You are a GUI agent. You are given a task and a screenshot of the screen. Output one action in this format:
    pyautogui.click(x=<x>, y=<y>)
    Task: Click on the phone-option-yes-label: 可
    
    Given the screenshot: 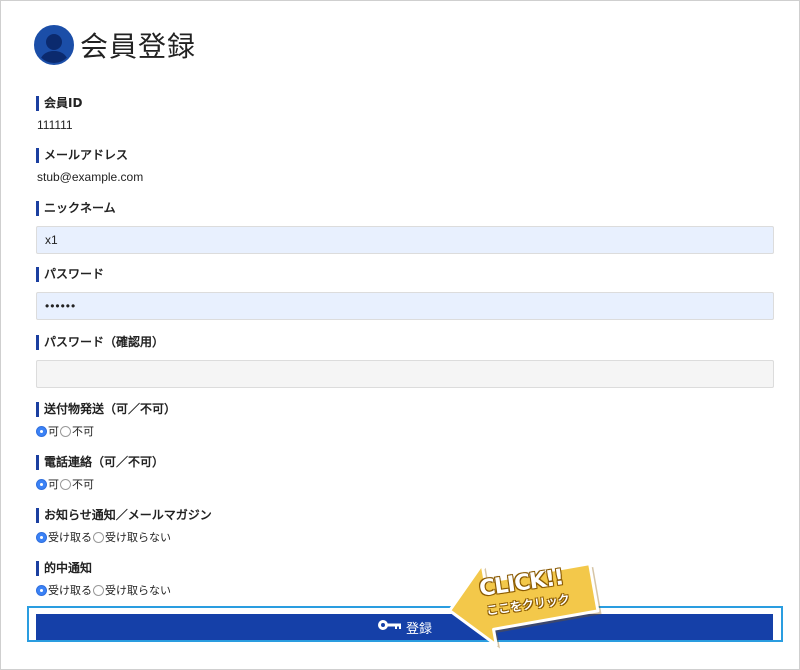 What is the action you would take?
    pyautogui.click(x=53, y=484)
    